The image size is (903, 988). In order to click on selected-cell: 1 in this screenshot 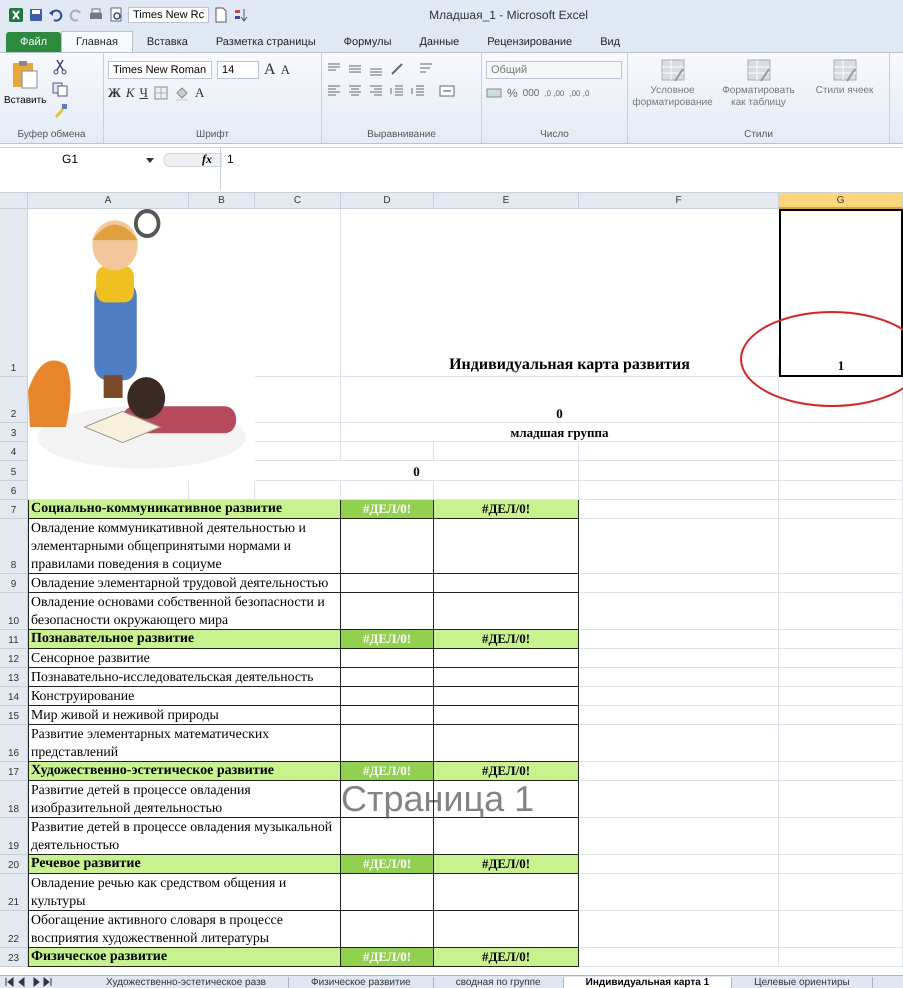, I will do `click(841, 293)`.